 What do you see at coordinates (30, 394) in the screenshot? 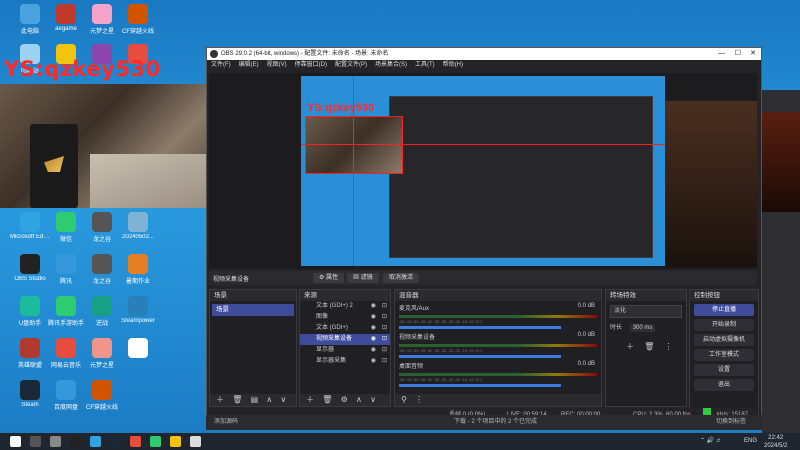
I see `desktop-icon: Steam` at bounding box center [30, 394].